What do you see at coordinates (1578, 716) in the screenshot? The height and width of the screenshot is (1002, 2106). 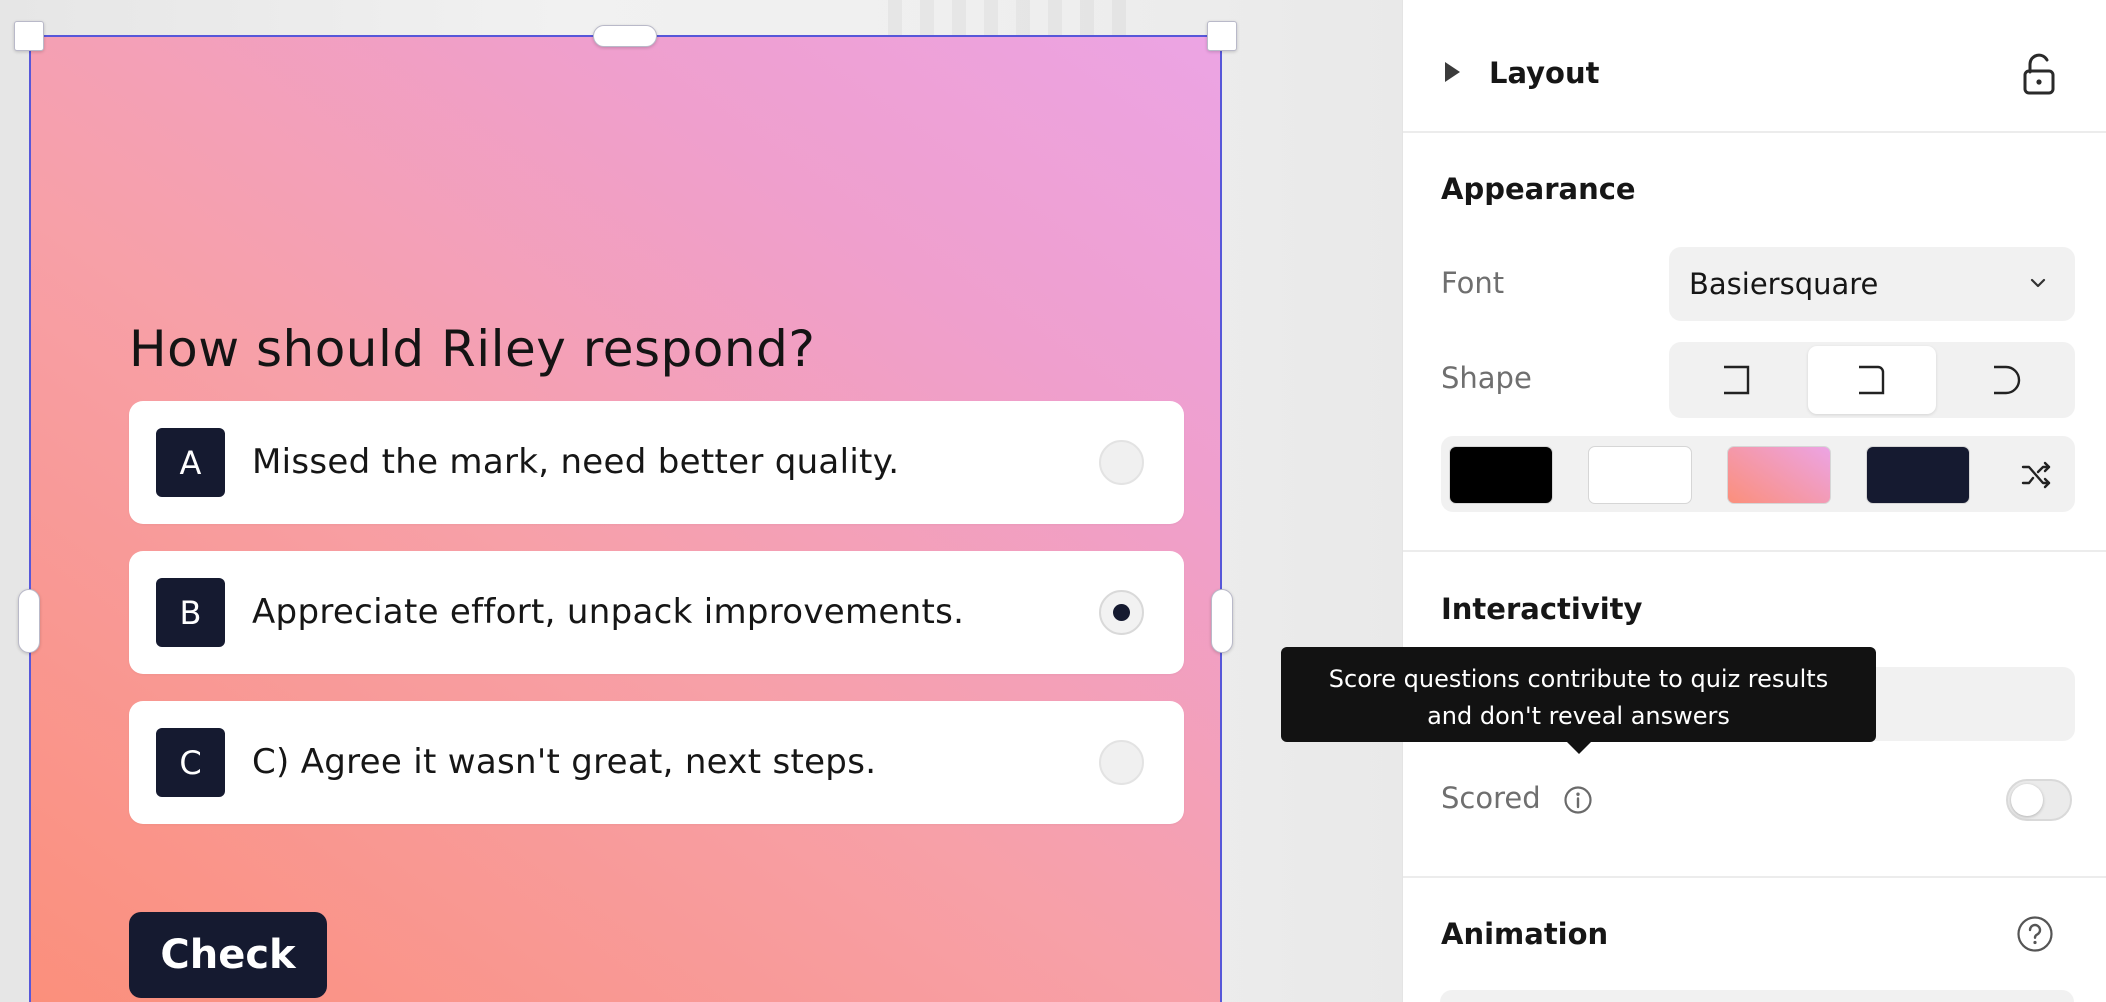 I see `tooltip-line-2: and don't reveal answers` at bounding box center [1578, 716].